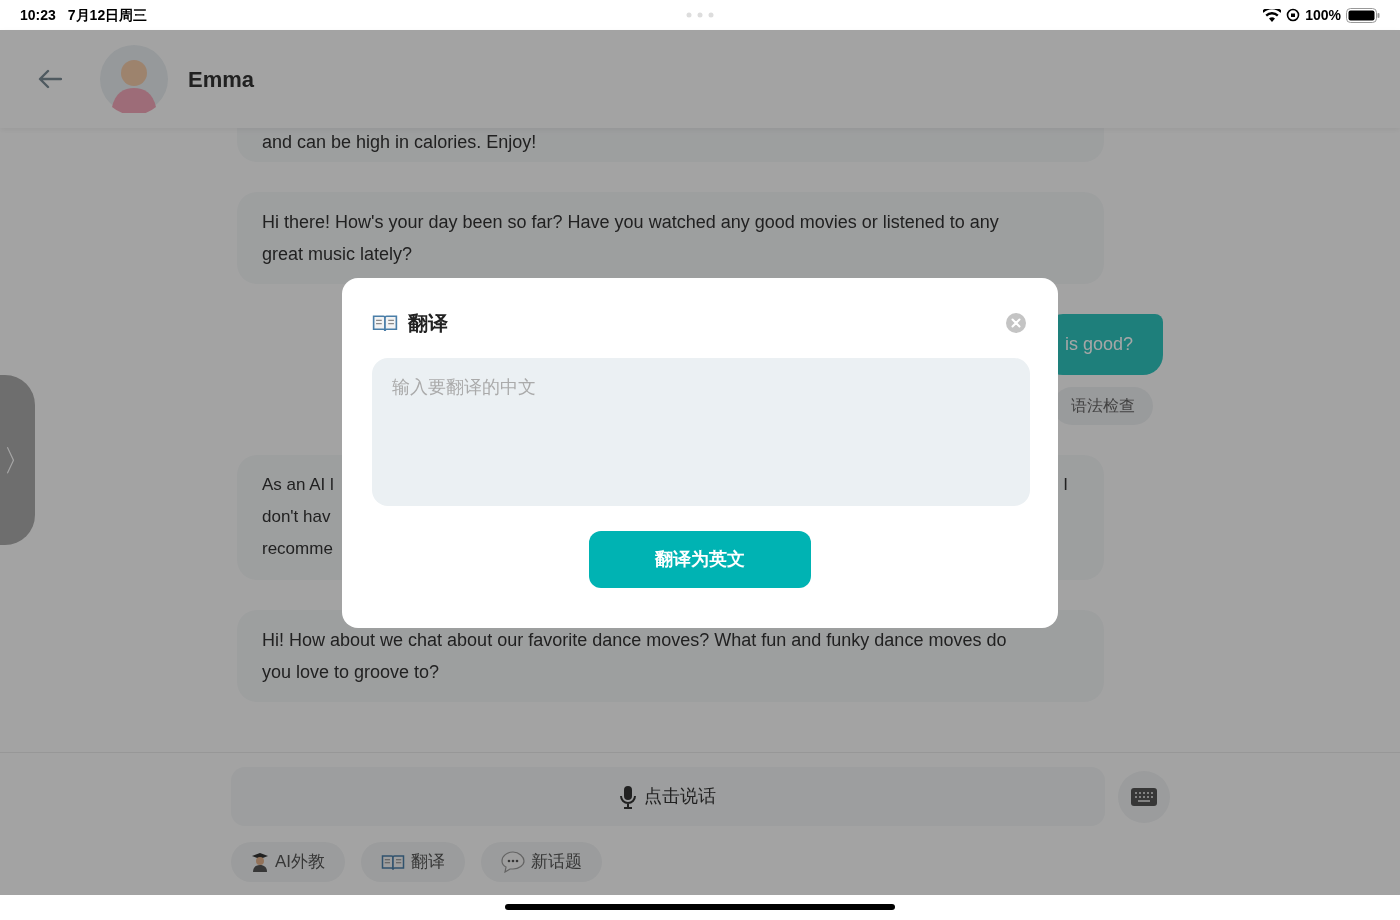 Image resolution: width=1400 pixels, height=920 pixels. Describe the element at coordinates (413, 862) in the screenshot. I see `quick-action-chip: 翻译` at that location.